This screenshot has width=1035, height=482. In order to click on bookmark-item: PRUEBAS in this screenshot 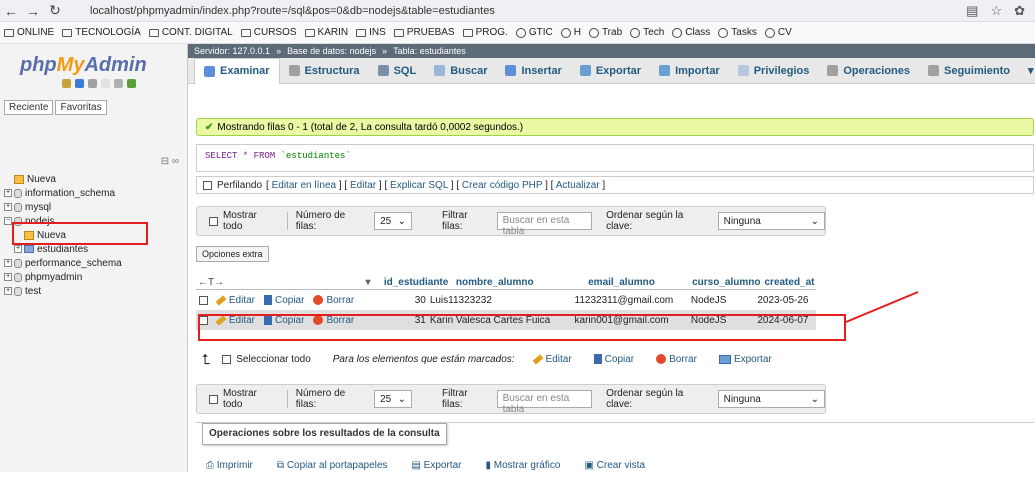, I will do `click(424, 32)`.